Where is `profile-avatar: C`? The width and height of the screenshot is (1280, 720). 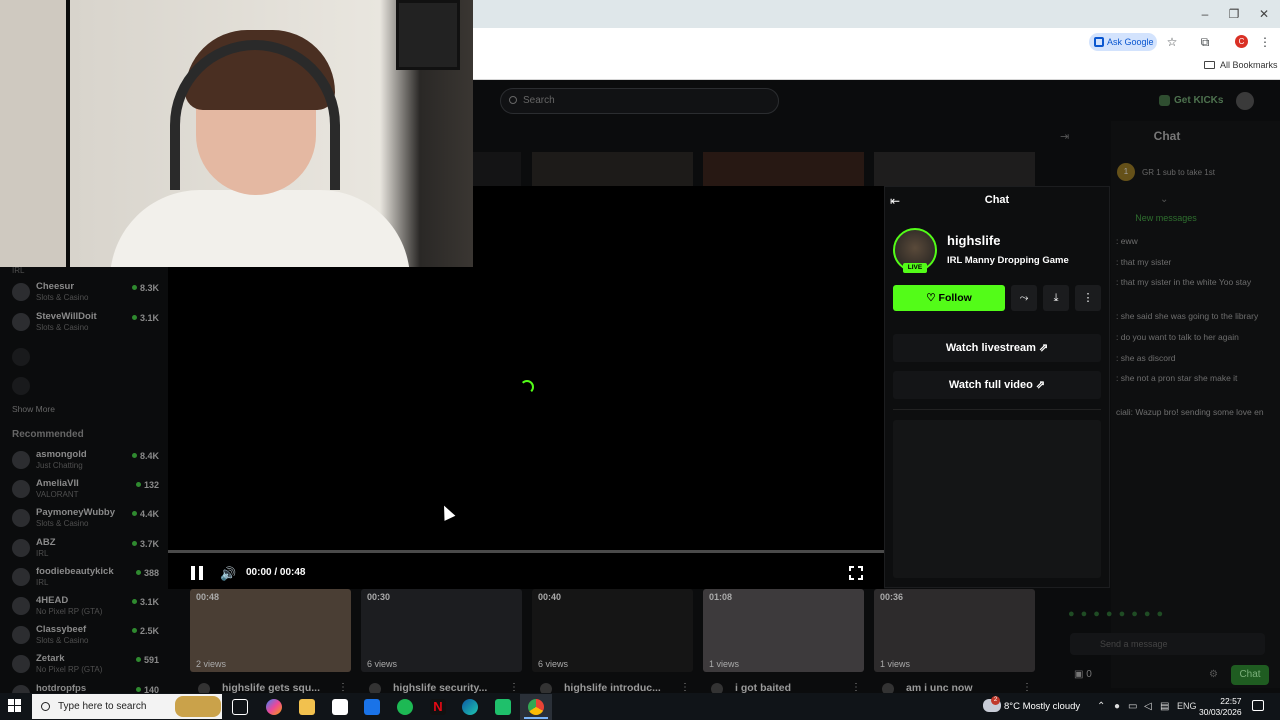 profile-avatar: C is located at coordinates (1241, 41).